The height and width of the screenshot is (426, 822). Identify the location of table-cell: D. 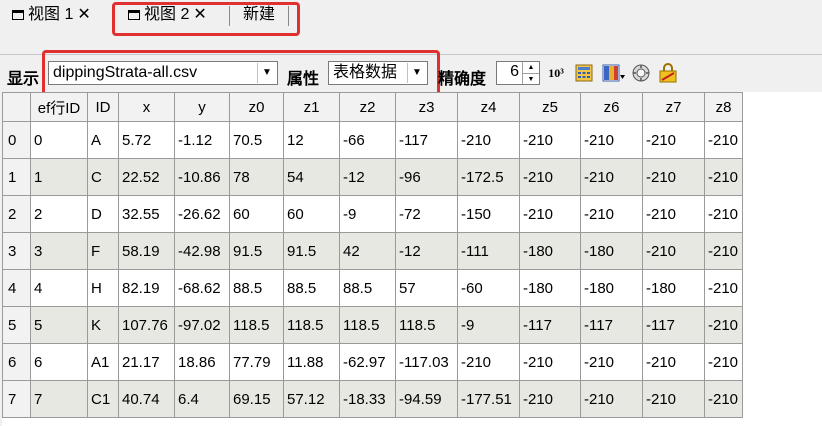
(103, 214).